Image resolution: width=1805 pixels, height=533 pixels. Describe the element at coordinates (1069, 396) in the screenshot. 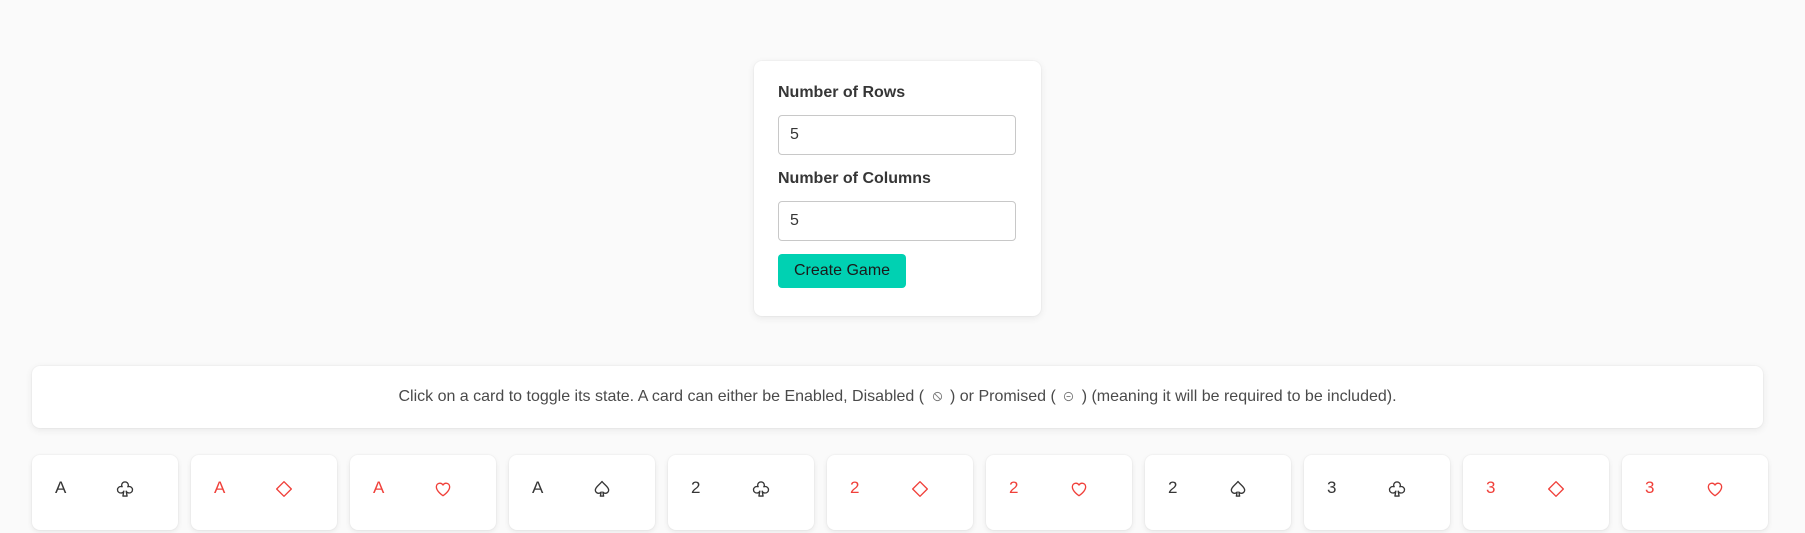

I see `circle-dot-icon` at that location.